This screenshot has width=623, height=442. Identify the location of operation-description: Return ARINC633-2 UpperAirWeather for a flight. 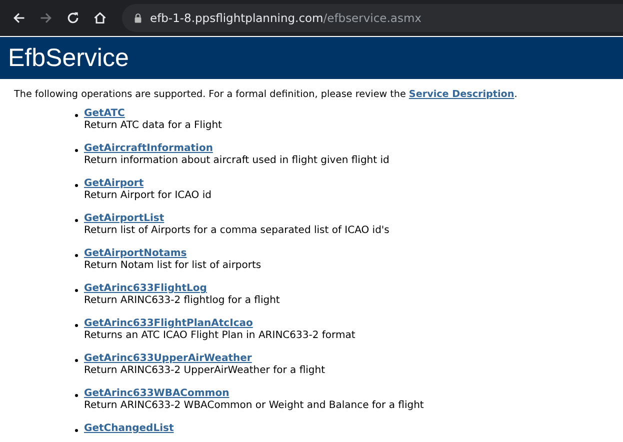
(205, 371).